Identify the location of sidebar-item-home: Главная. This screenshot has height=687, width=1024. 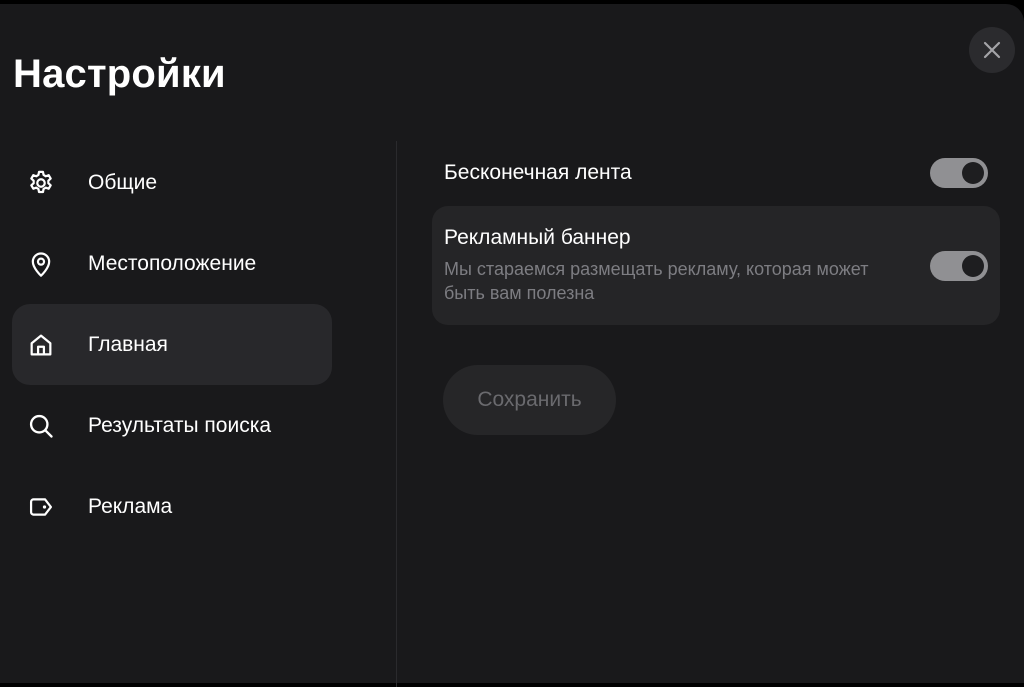
(172, 344).